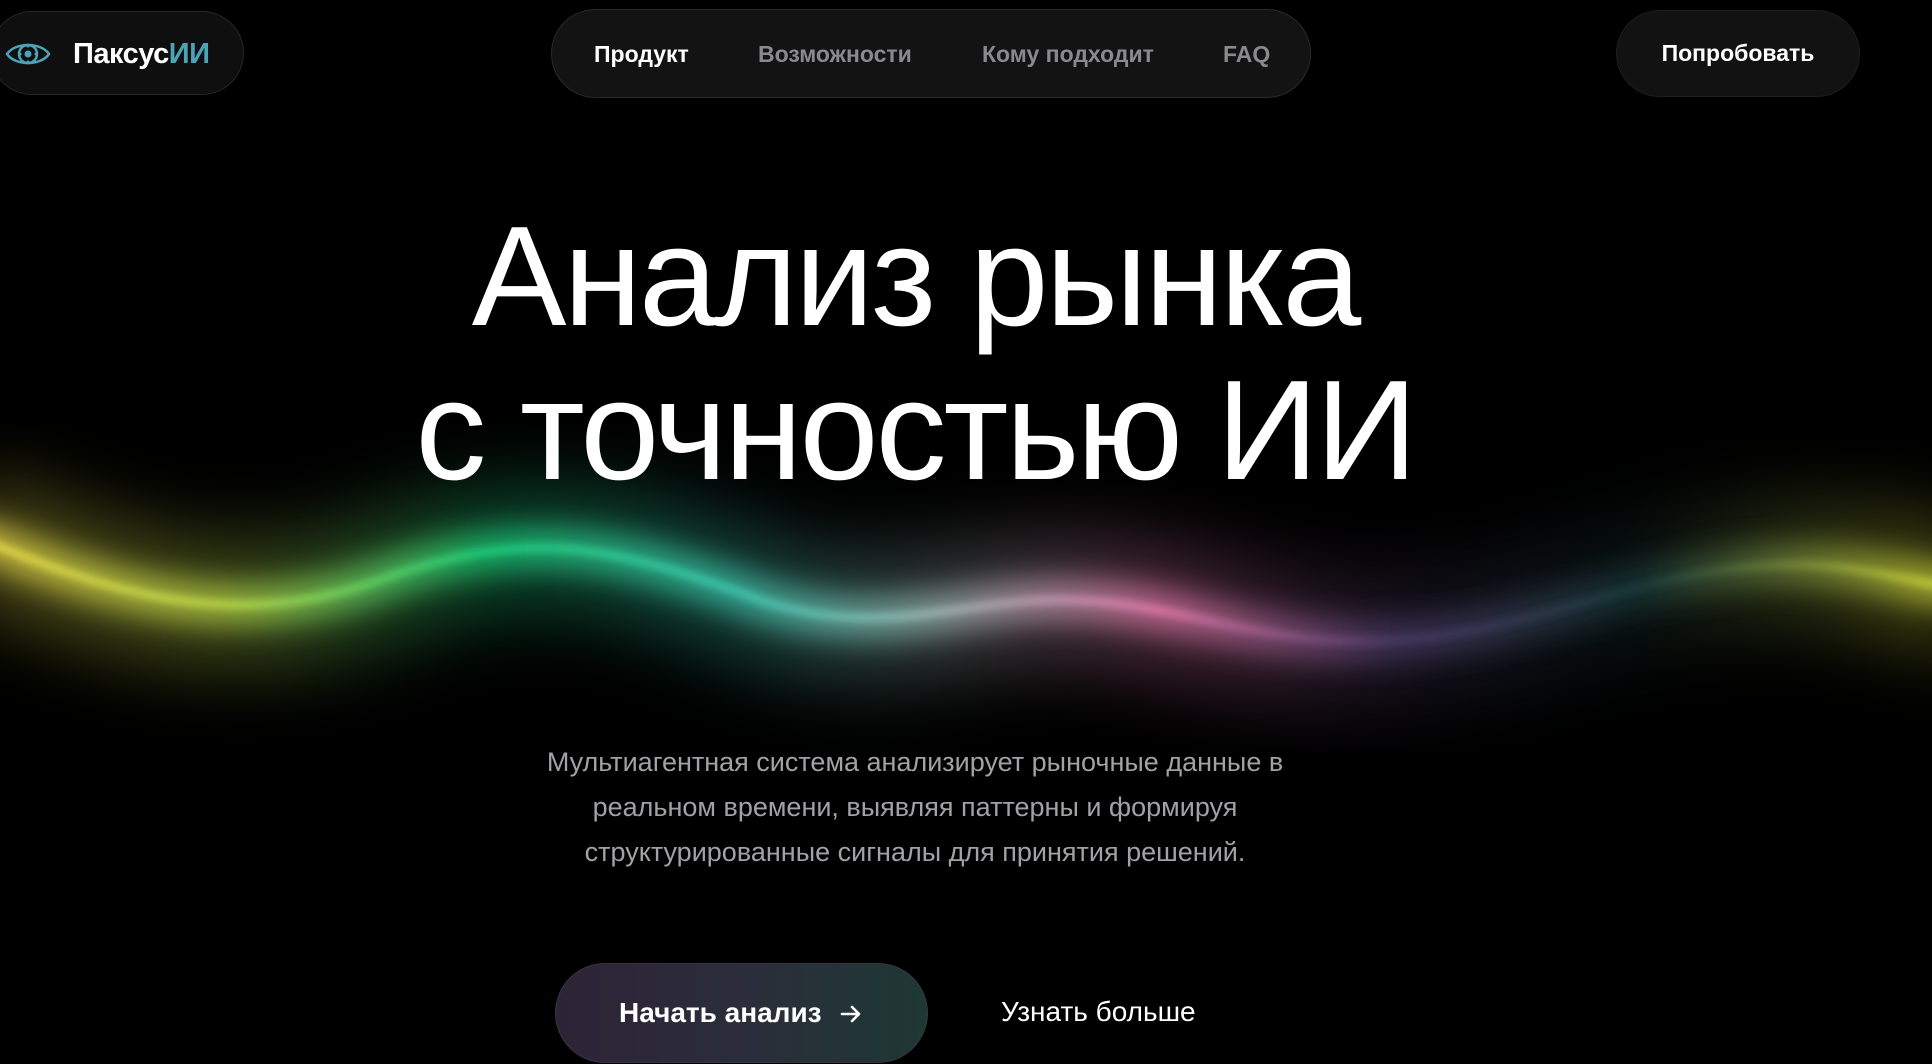 This screenshot has width=1932, height=1064. Describe the element at coordinates (189, 54) in the screenshot. I see `logo-accent-text: ИИ` at that location.